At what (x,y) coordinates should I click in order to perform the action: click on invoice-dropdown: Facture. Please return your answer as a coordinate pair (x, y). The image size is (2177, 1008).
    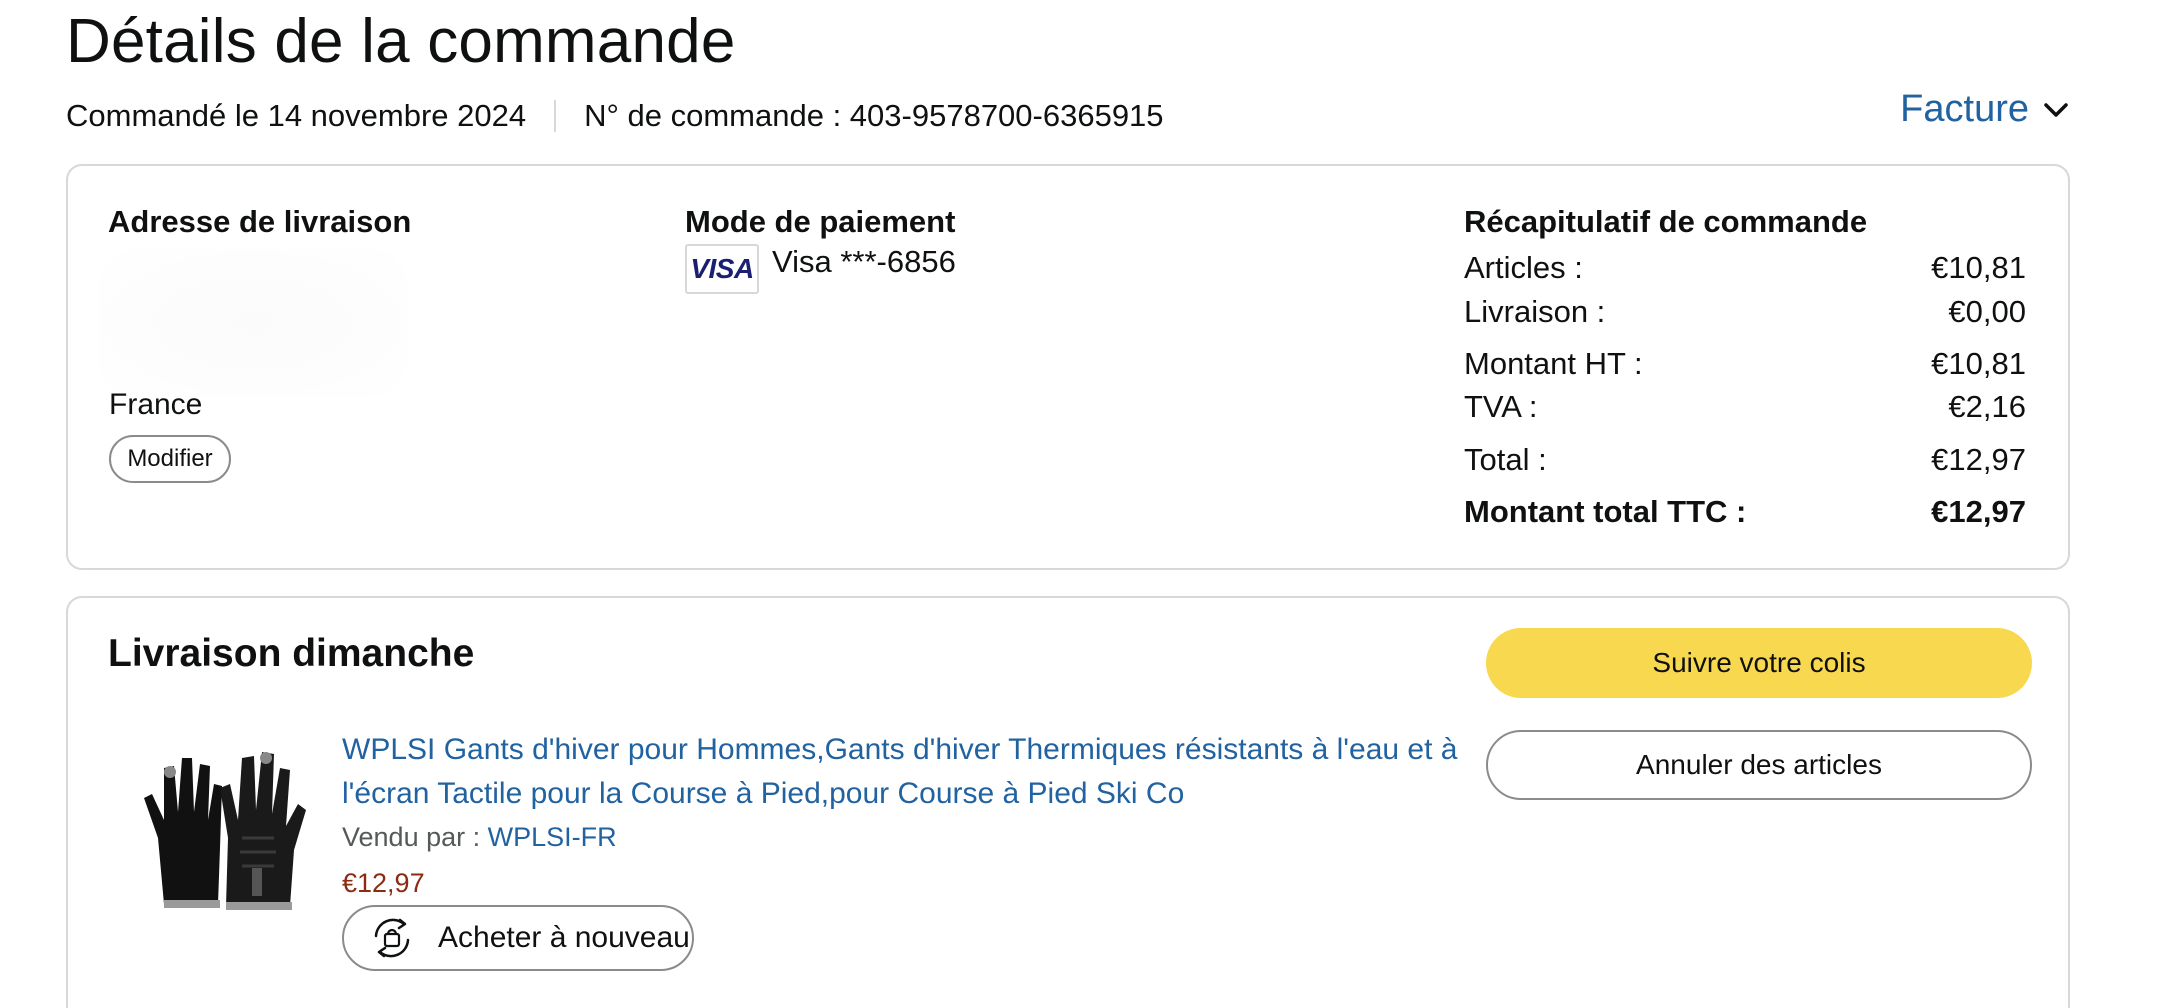
    Looking at the image, I should click on (1984, 109).